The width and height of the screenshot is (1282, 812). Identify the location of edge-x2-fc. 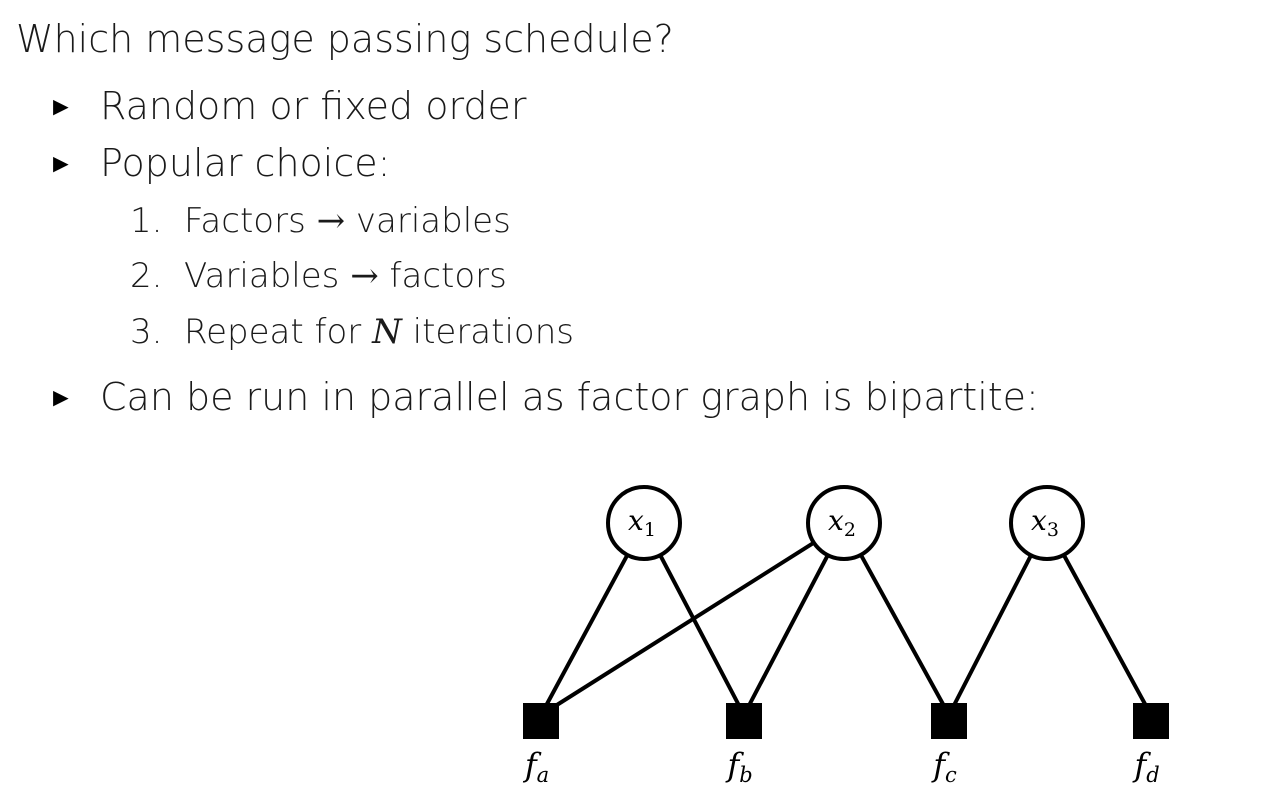
(905, 634).